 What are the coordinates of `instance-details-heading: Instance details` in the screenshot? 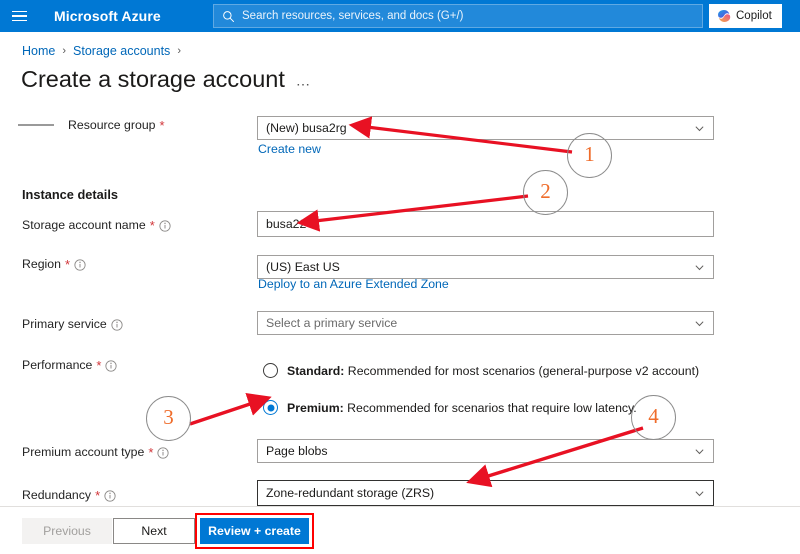 It's located at (70, 194).